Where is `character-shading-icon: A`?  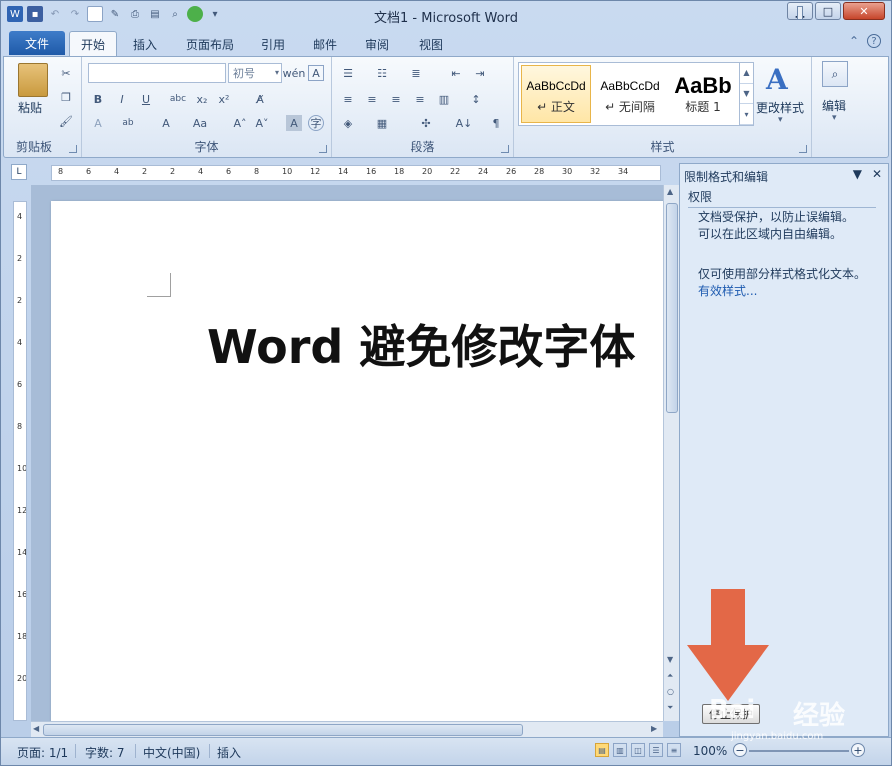 character-shading-icon: A is located at coordinates (294, 123).